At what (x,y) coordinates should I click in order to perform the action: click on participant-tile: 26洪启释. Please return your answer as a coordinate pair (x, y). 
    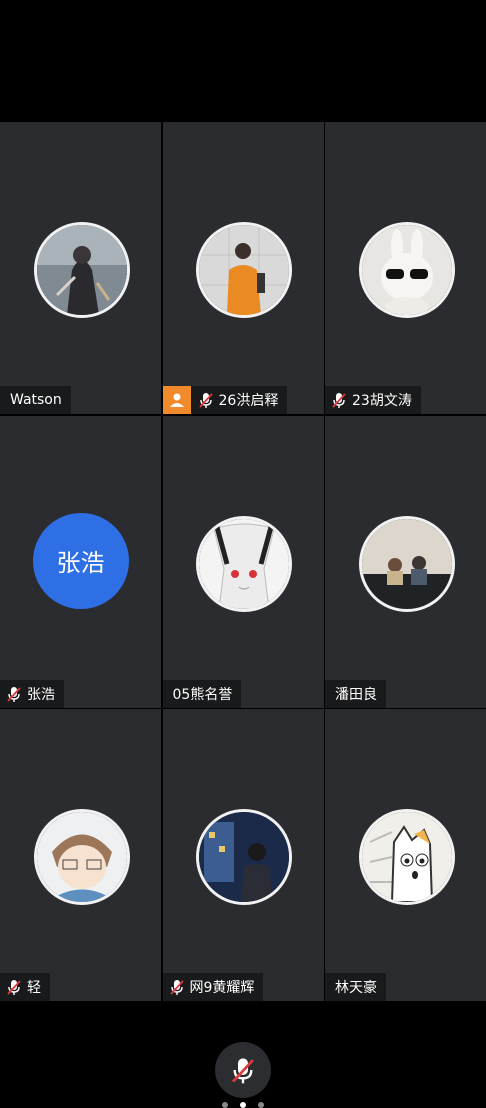
    Looking at the image, I should click on (243, 268).